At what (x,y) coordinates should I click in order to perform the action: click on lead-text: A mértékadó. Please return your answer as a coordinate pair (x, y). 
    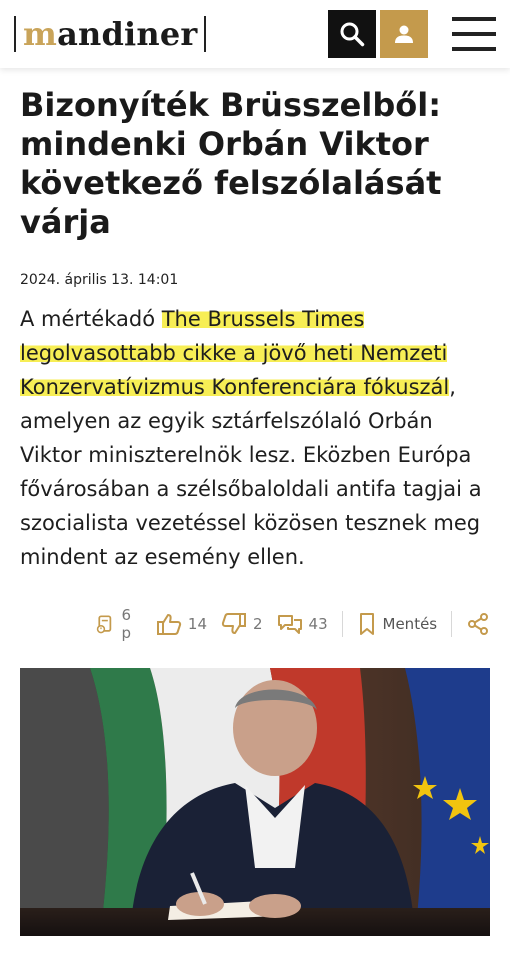
    Looking at the image, I should click on (91, 319).